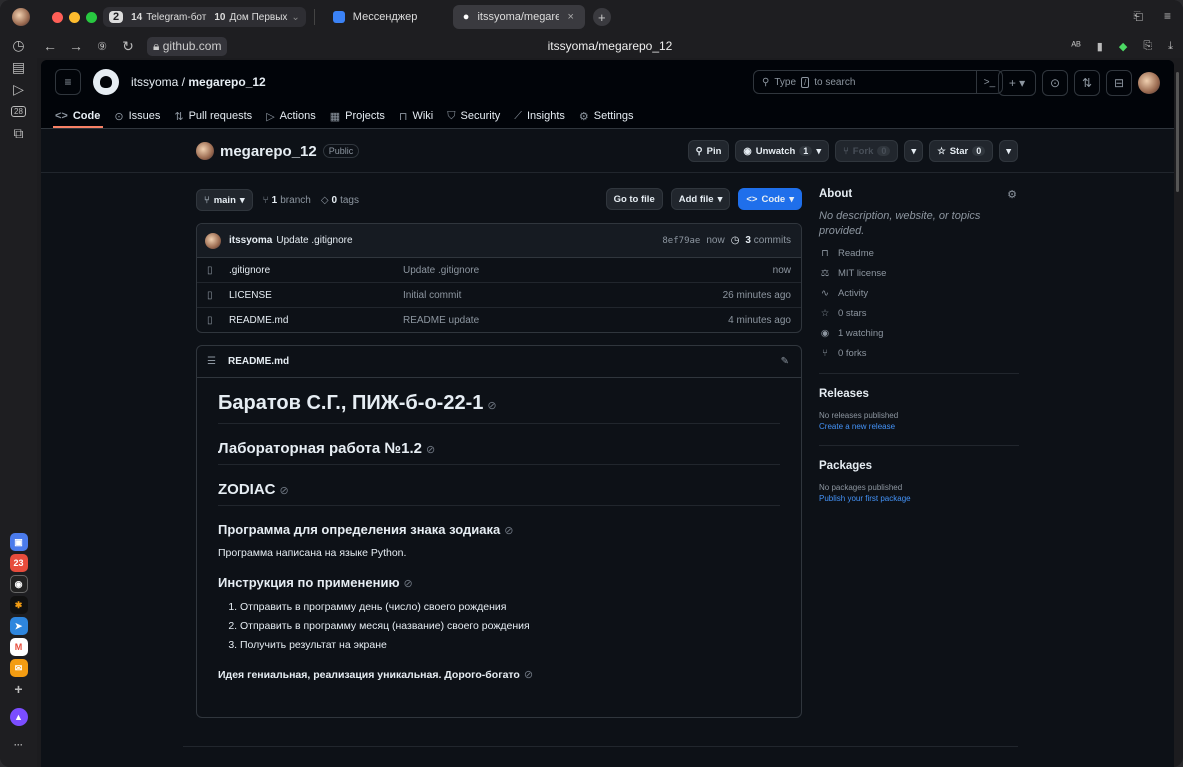 The width and height of the screenshot is (1183, 767). Describe the element at coordinates (1149, 83) in the screenshot. I see `user-avatar` at that location.